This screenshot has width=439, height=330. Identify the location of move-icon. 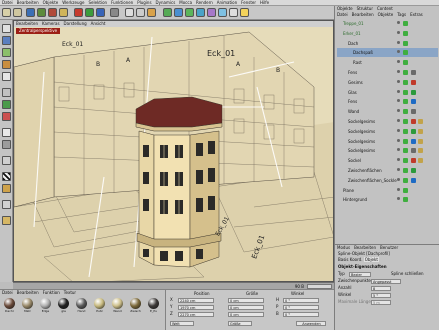
(41, 12).